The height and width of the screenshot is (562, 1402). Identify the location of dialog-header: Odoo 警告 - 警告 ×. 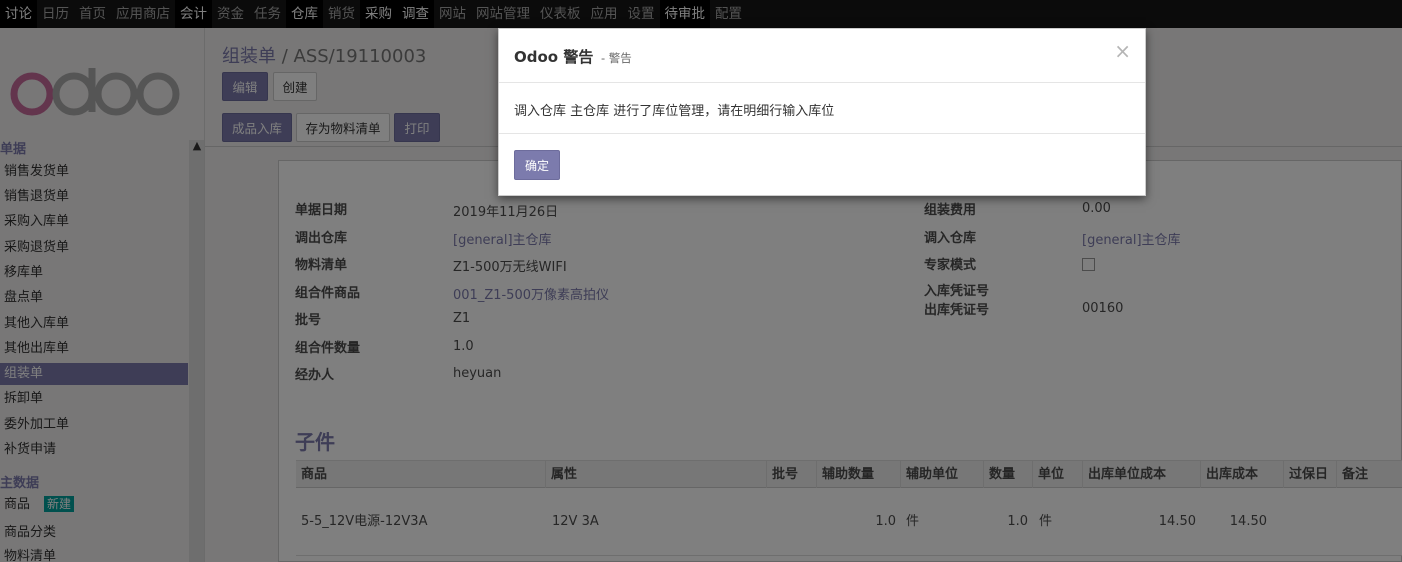
(822, 56).